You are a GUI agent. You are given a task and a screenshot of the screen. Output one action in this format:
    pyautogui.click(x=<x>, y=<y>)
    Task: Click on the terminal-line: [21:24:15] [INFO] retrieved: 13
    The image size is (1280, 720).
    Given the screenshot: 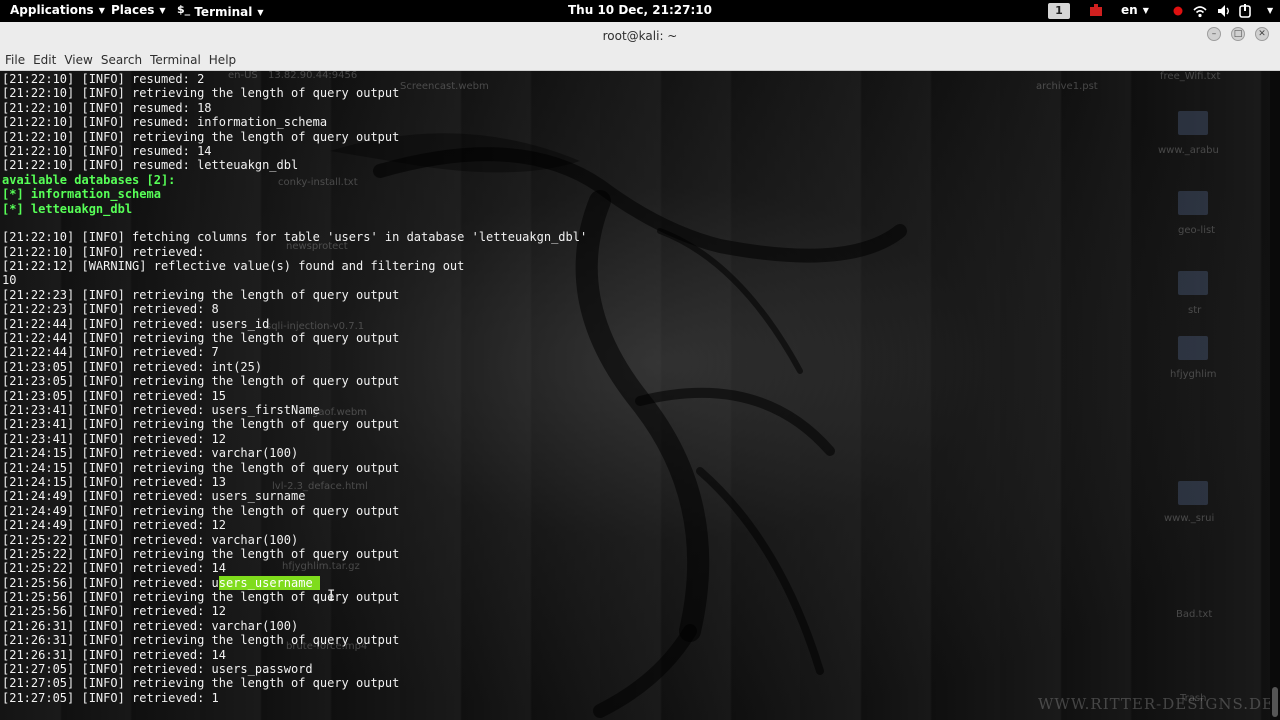 What is the action you would take?
    pyautogui.click(x=294, y=482)
    